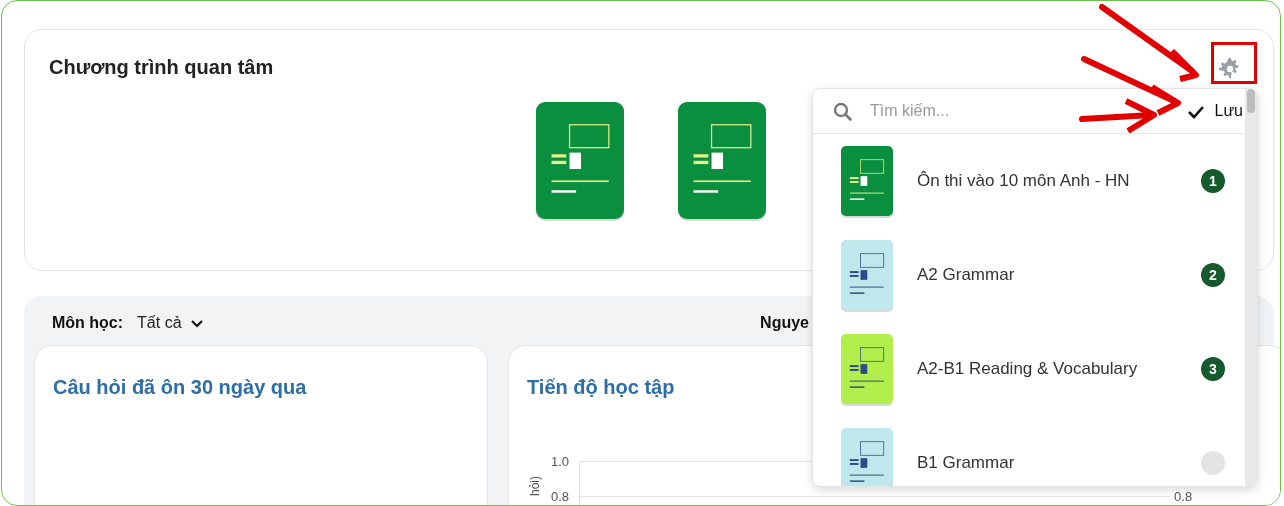 Image resolution: width=1284 pixels, height=506 pixels. What do you see at coordinates (161, 67) in the screenshot?
I see `section-title: Chương trình quan tâm` at bounding box center [161, 67].